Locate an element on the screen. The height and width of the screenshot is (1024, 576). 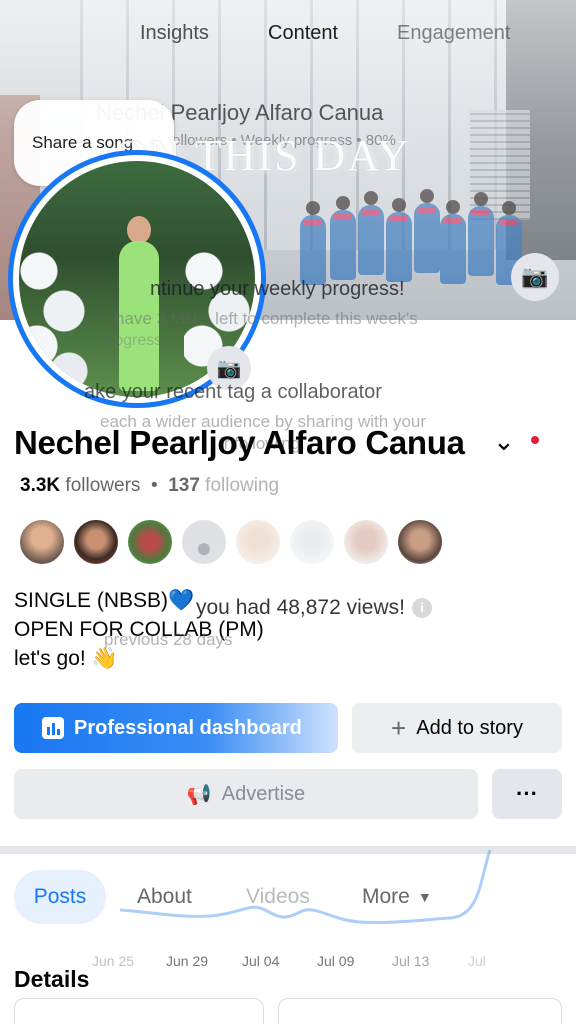
add-to-story-button: + Add to story is located at coordinates (457, 728).